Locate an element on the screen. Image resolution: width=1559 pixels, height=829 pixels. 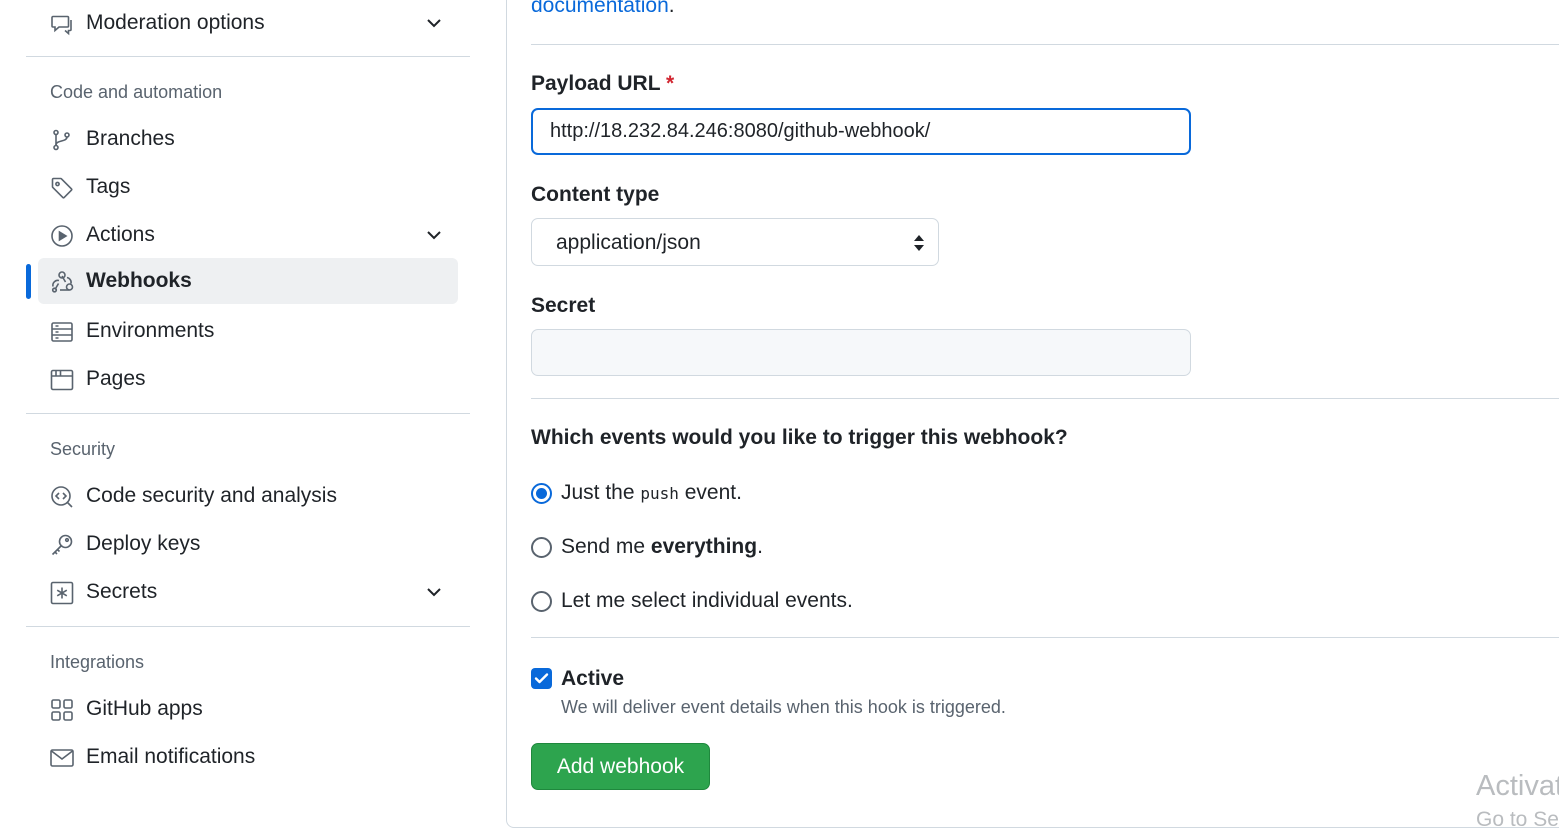
browser-icon is located at coordinates (62, 380).